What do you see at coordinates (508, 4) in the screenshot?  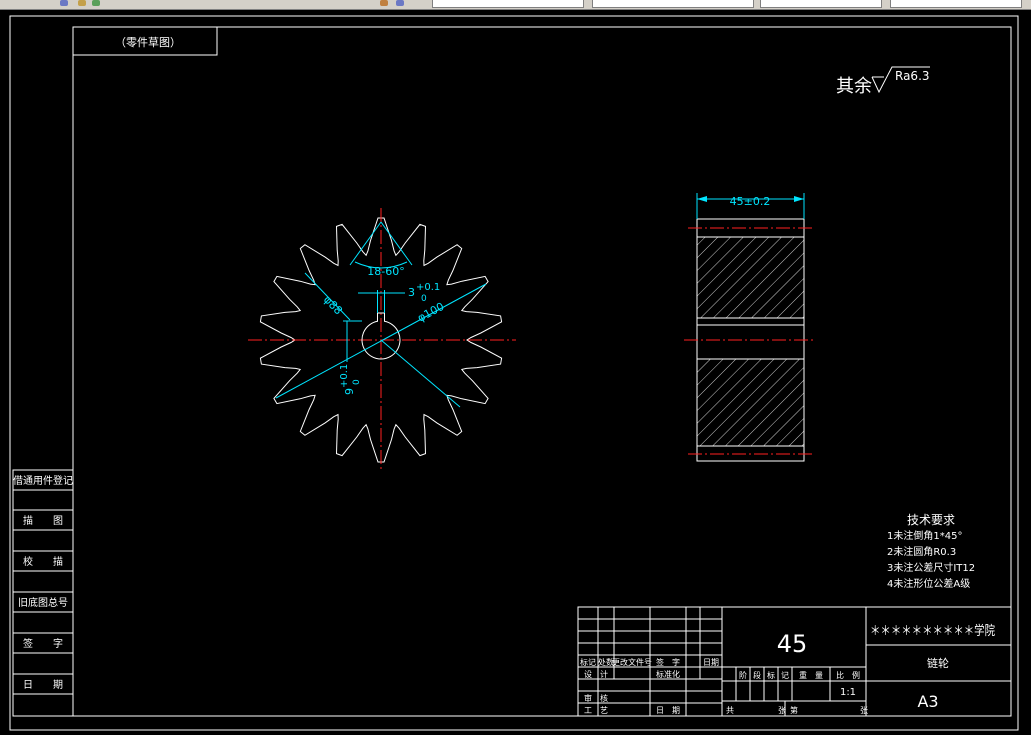 I see `toolbar-layer-field` at bounding box center [508, 4].